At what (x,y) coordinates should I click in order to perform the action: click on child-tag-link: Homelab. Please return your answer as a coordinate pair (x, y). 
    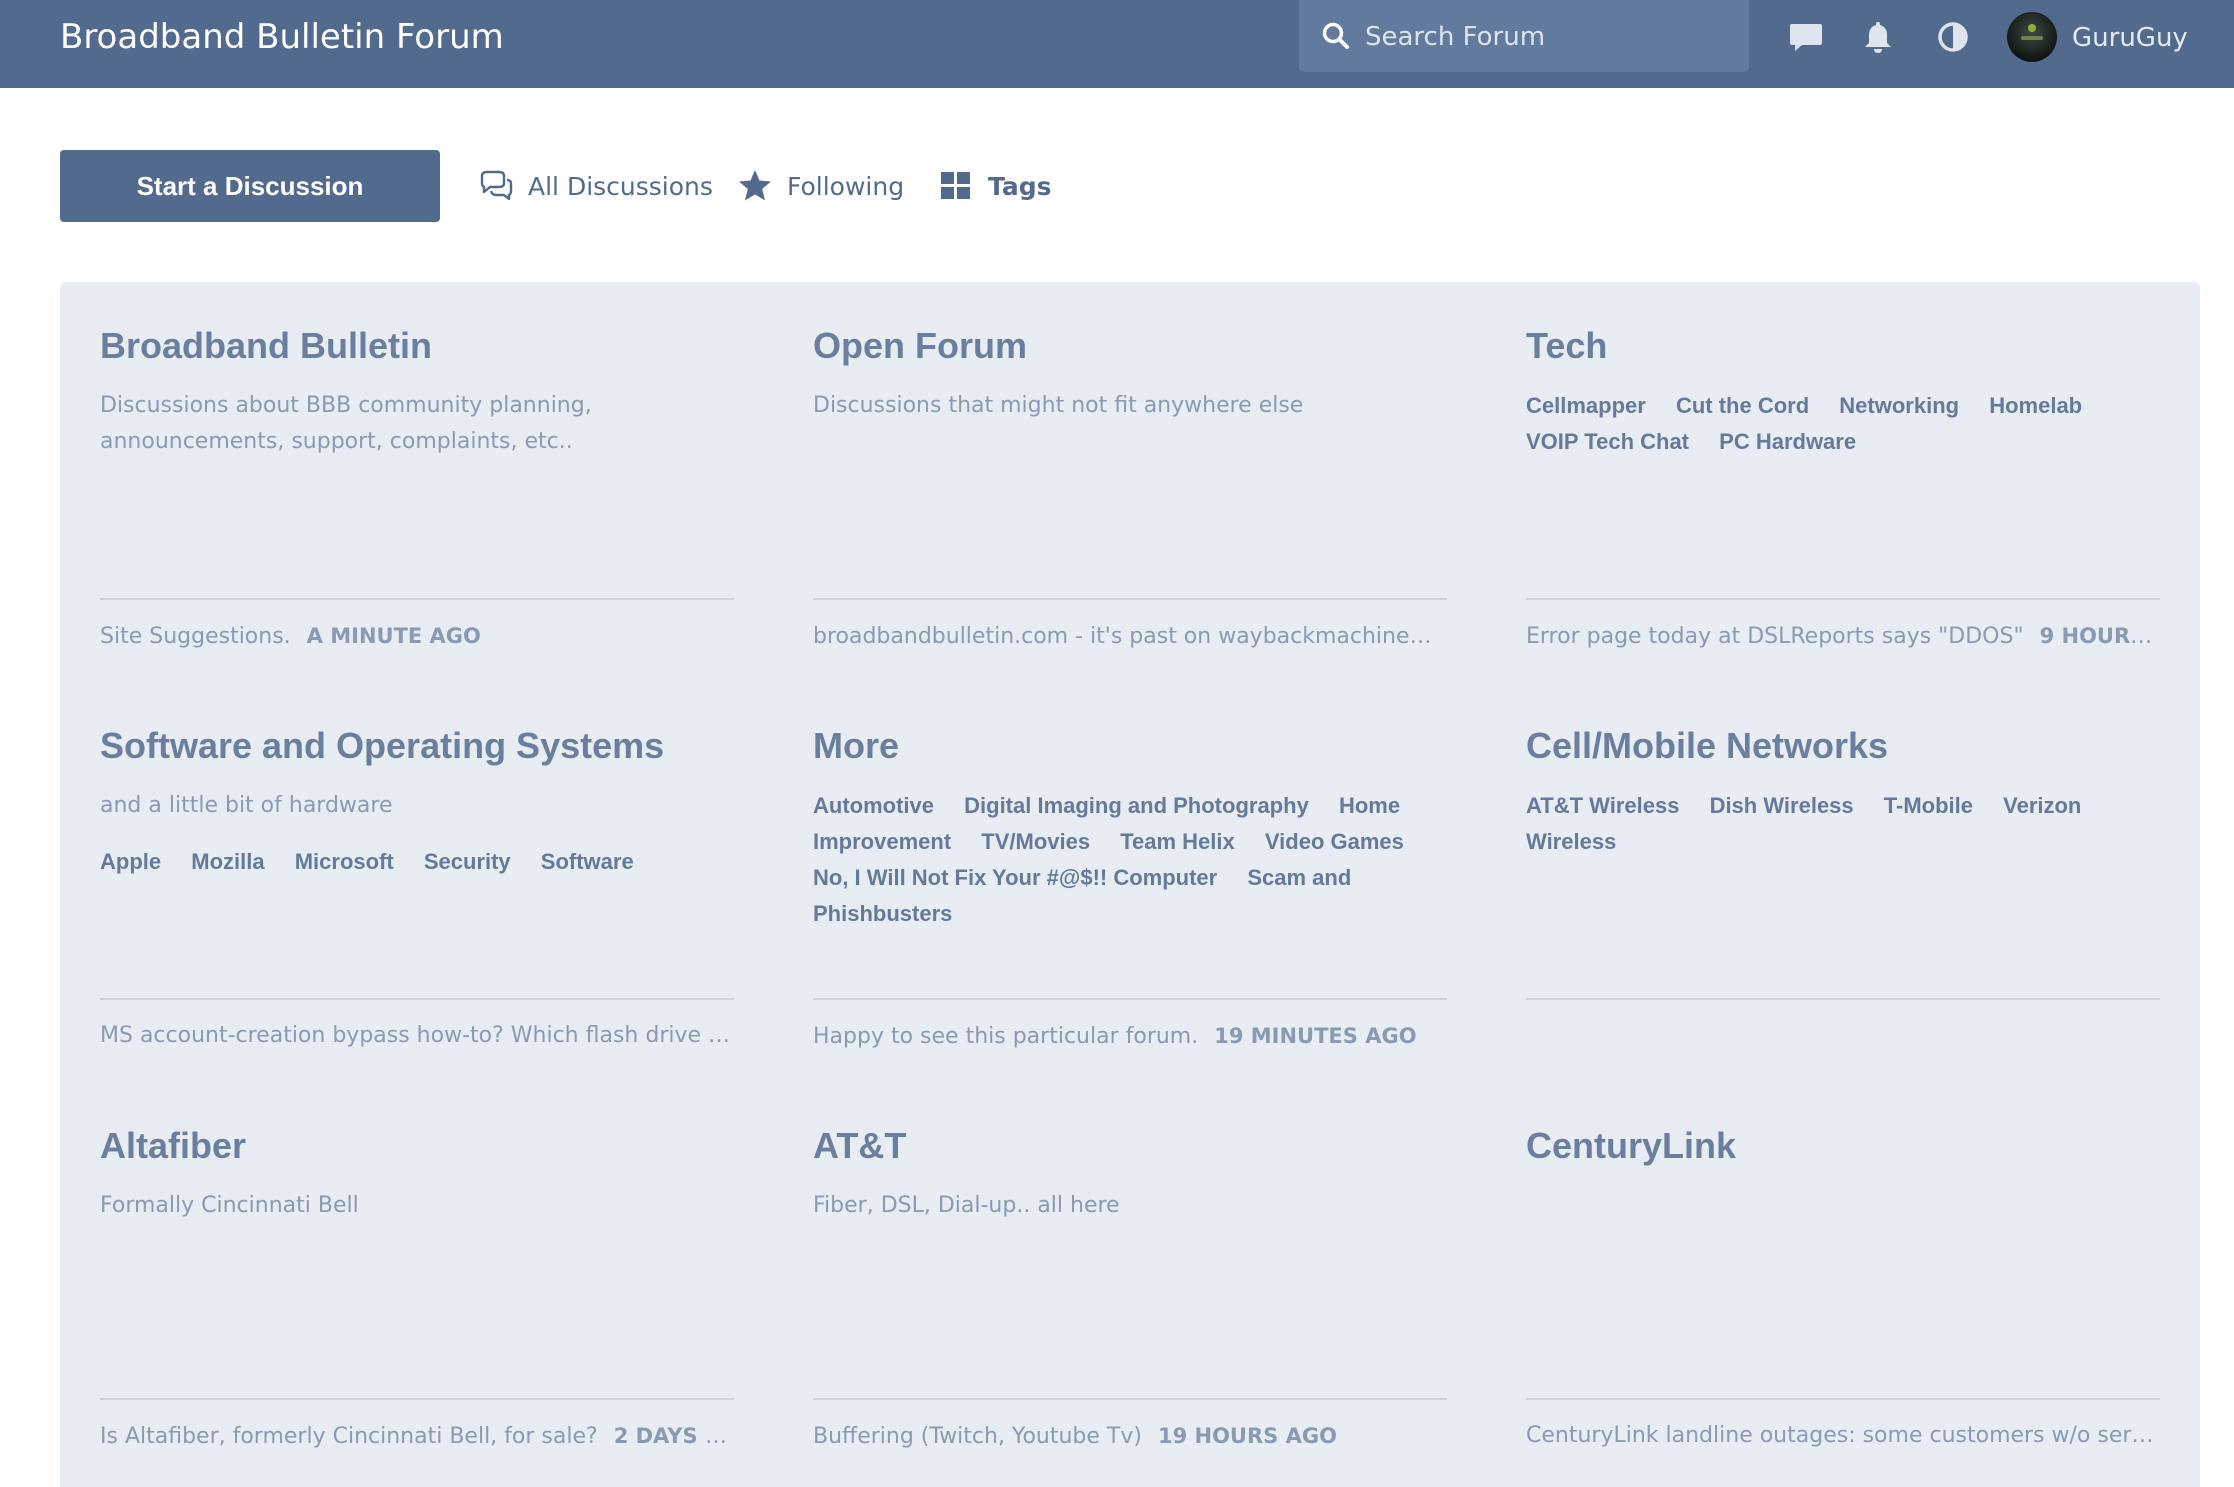
    Looking at the image, I should click on (2035, 405).